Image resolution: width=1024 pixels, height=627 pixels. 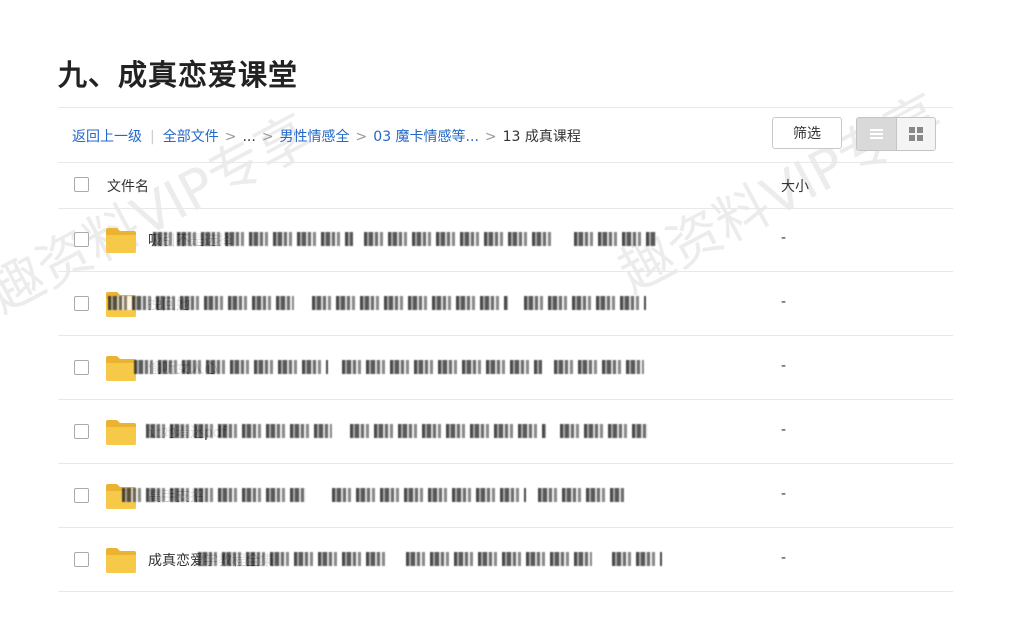 I want to click on breadcrumb: 返回上一级 | 全部文件 >... > 男性情感全 >03 魔卡情感等... >13 成真课程, so click(x=326, y=136).